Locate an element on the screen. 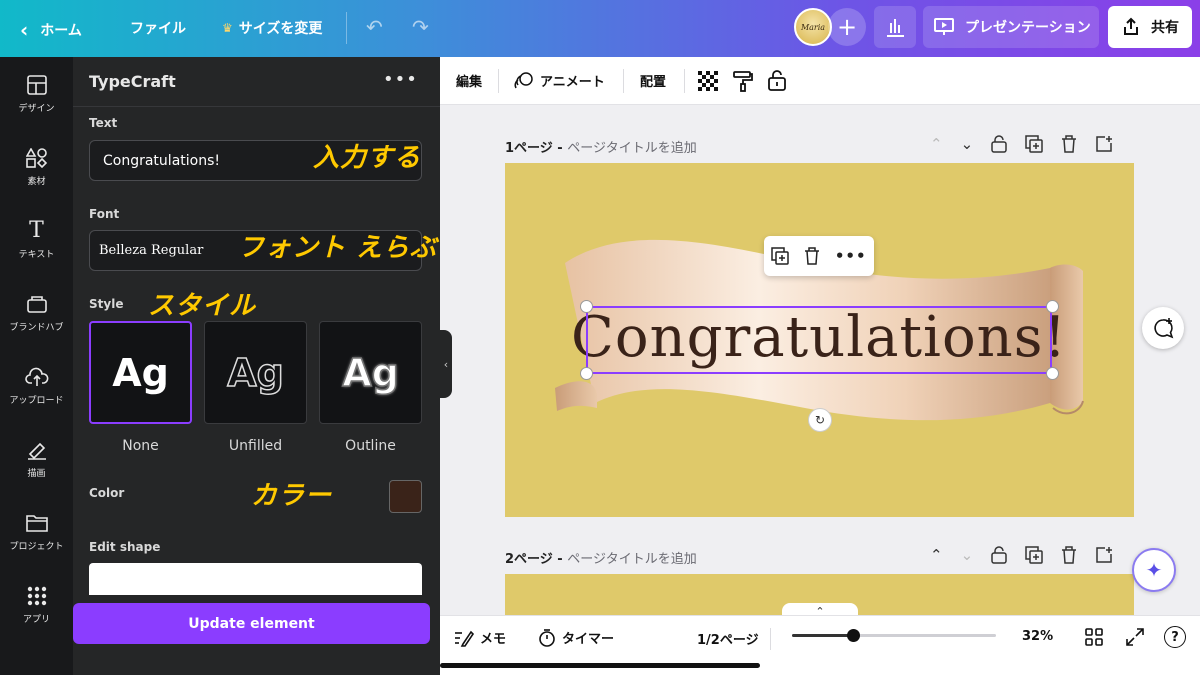  position-button: 配置 is located at coordinates (653, 80).